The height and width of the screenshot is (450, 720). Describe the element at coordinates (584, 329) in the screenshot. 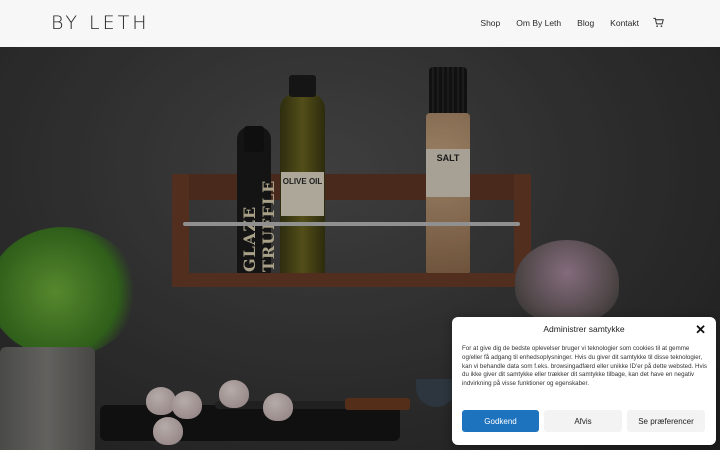

I see `cookie-title: Administrer samtykke` at that location.